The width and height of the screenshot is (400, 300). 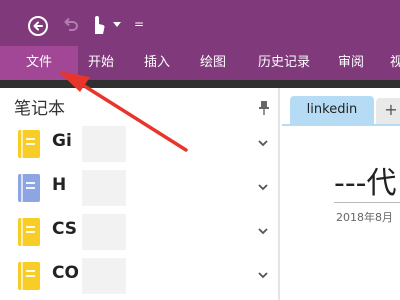 What do you see at coordinates (39, 63) in the screenshot?
I see `tab-file: 文件` at bounding box center [39, 63].